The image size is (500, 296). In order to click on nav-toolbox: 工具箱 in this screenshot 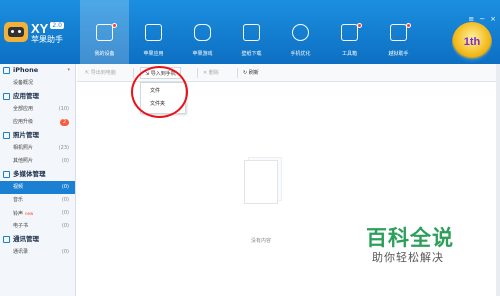, I will do `click(349, 32)`.